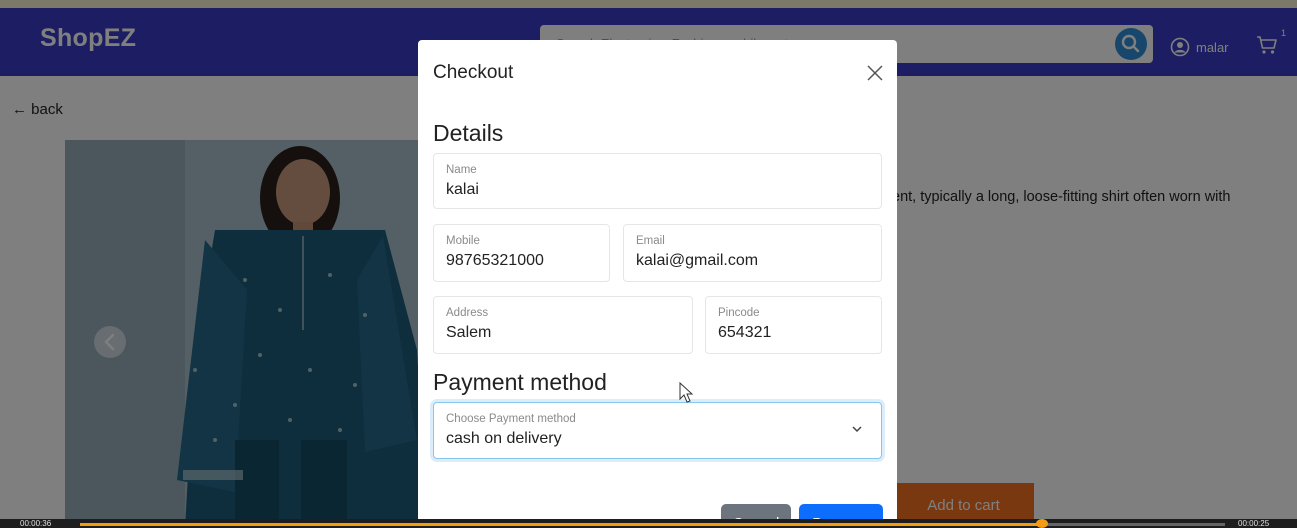 The height and width of the screenshot is (528, 1297). I want to click on chevron-down-icon, so click(857, 429).